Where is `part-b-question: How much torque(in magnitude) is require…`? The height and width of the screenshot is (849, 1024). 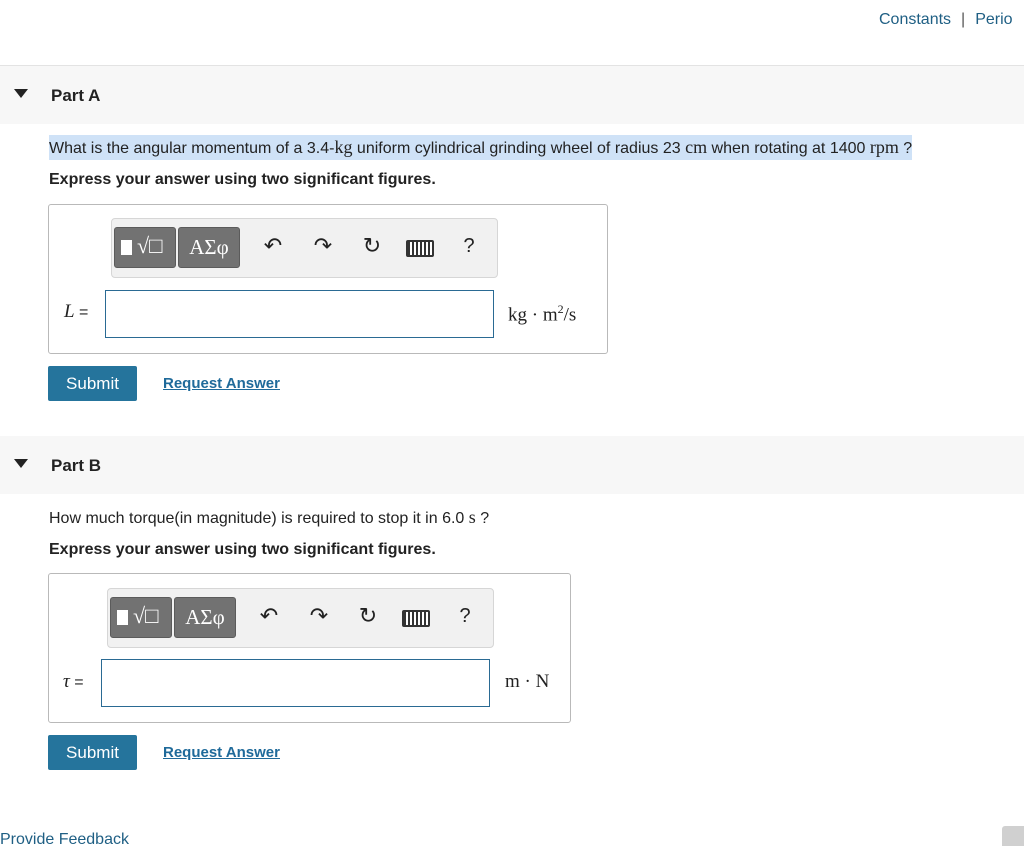
part-b-question: How much torque(in magnitude) is require… is located at coordinates (269, 517).